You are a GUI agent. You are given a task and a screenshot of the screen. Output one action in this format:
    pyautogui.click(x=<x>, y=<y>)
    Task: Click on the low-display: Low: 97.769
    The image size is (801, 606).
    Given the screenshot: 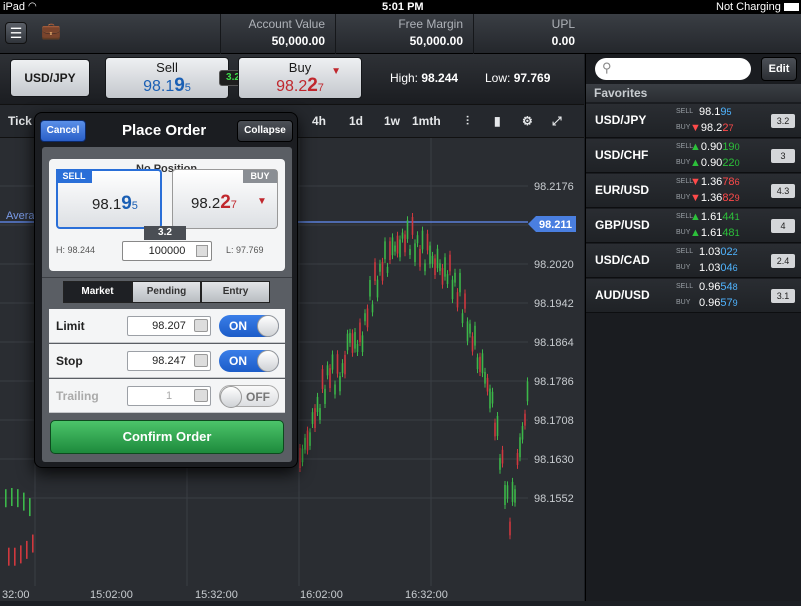 What is the action you would take?
    pyautogui.click(x=517, y=78)
    